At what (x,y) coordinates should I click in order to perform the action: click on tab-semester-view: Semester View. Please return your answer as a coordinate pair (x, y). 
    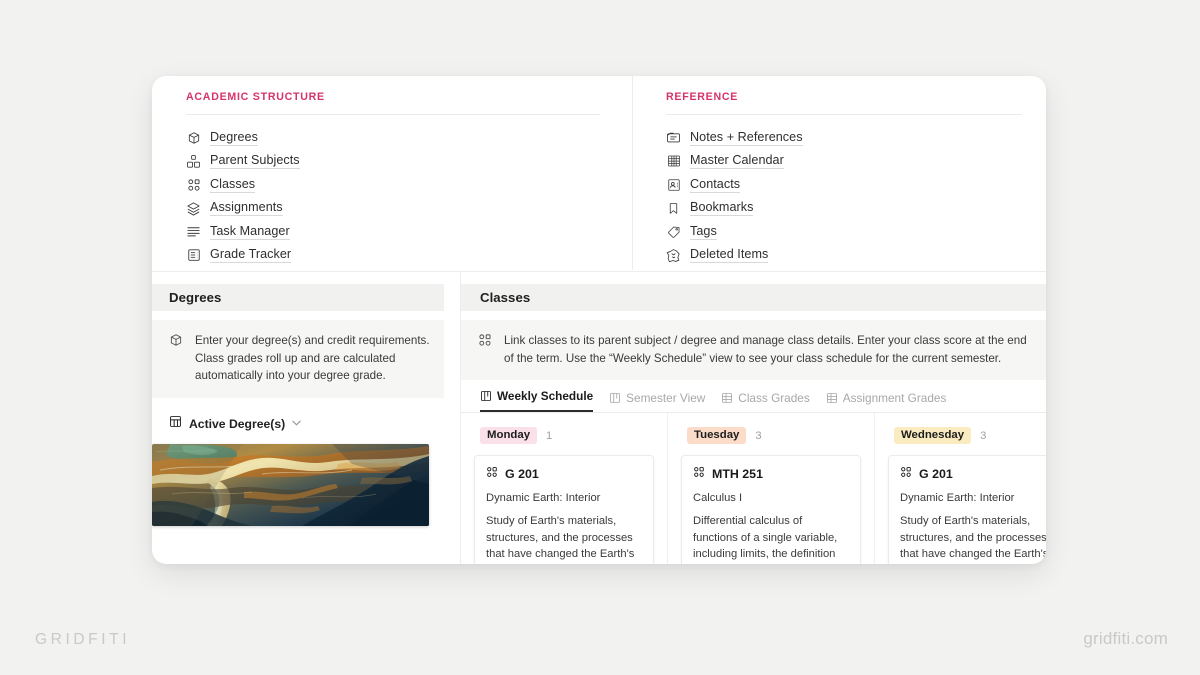
    Looking at the image, I should click on (657, 401).